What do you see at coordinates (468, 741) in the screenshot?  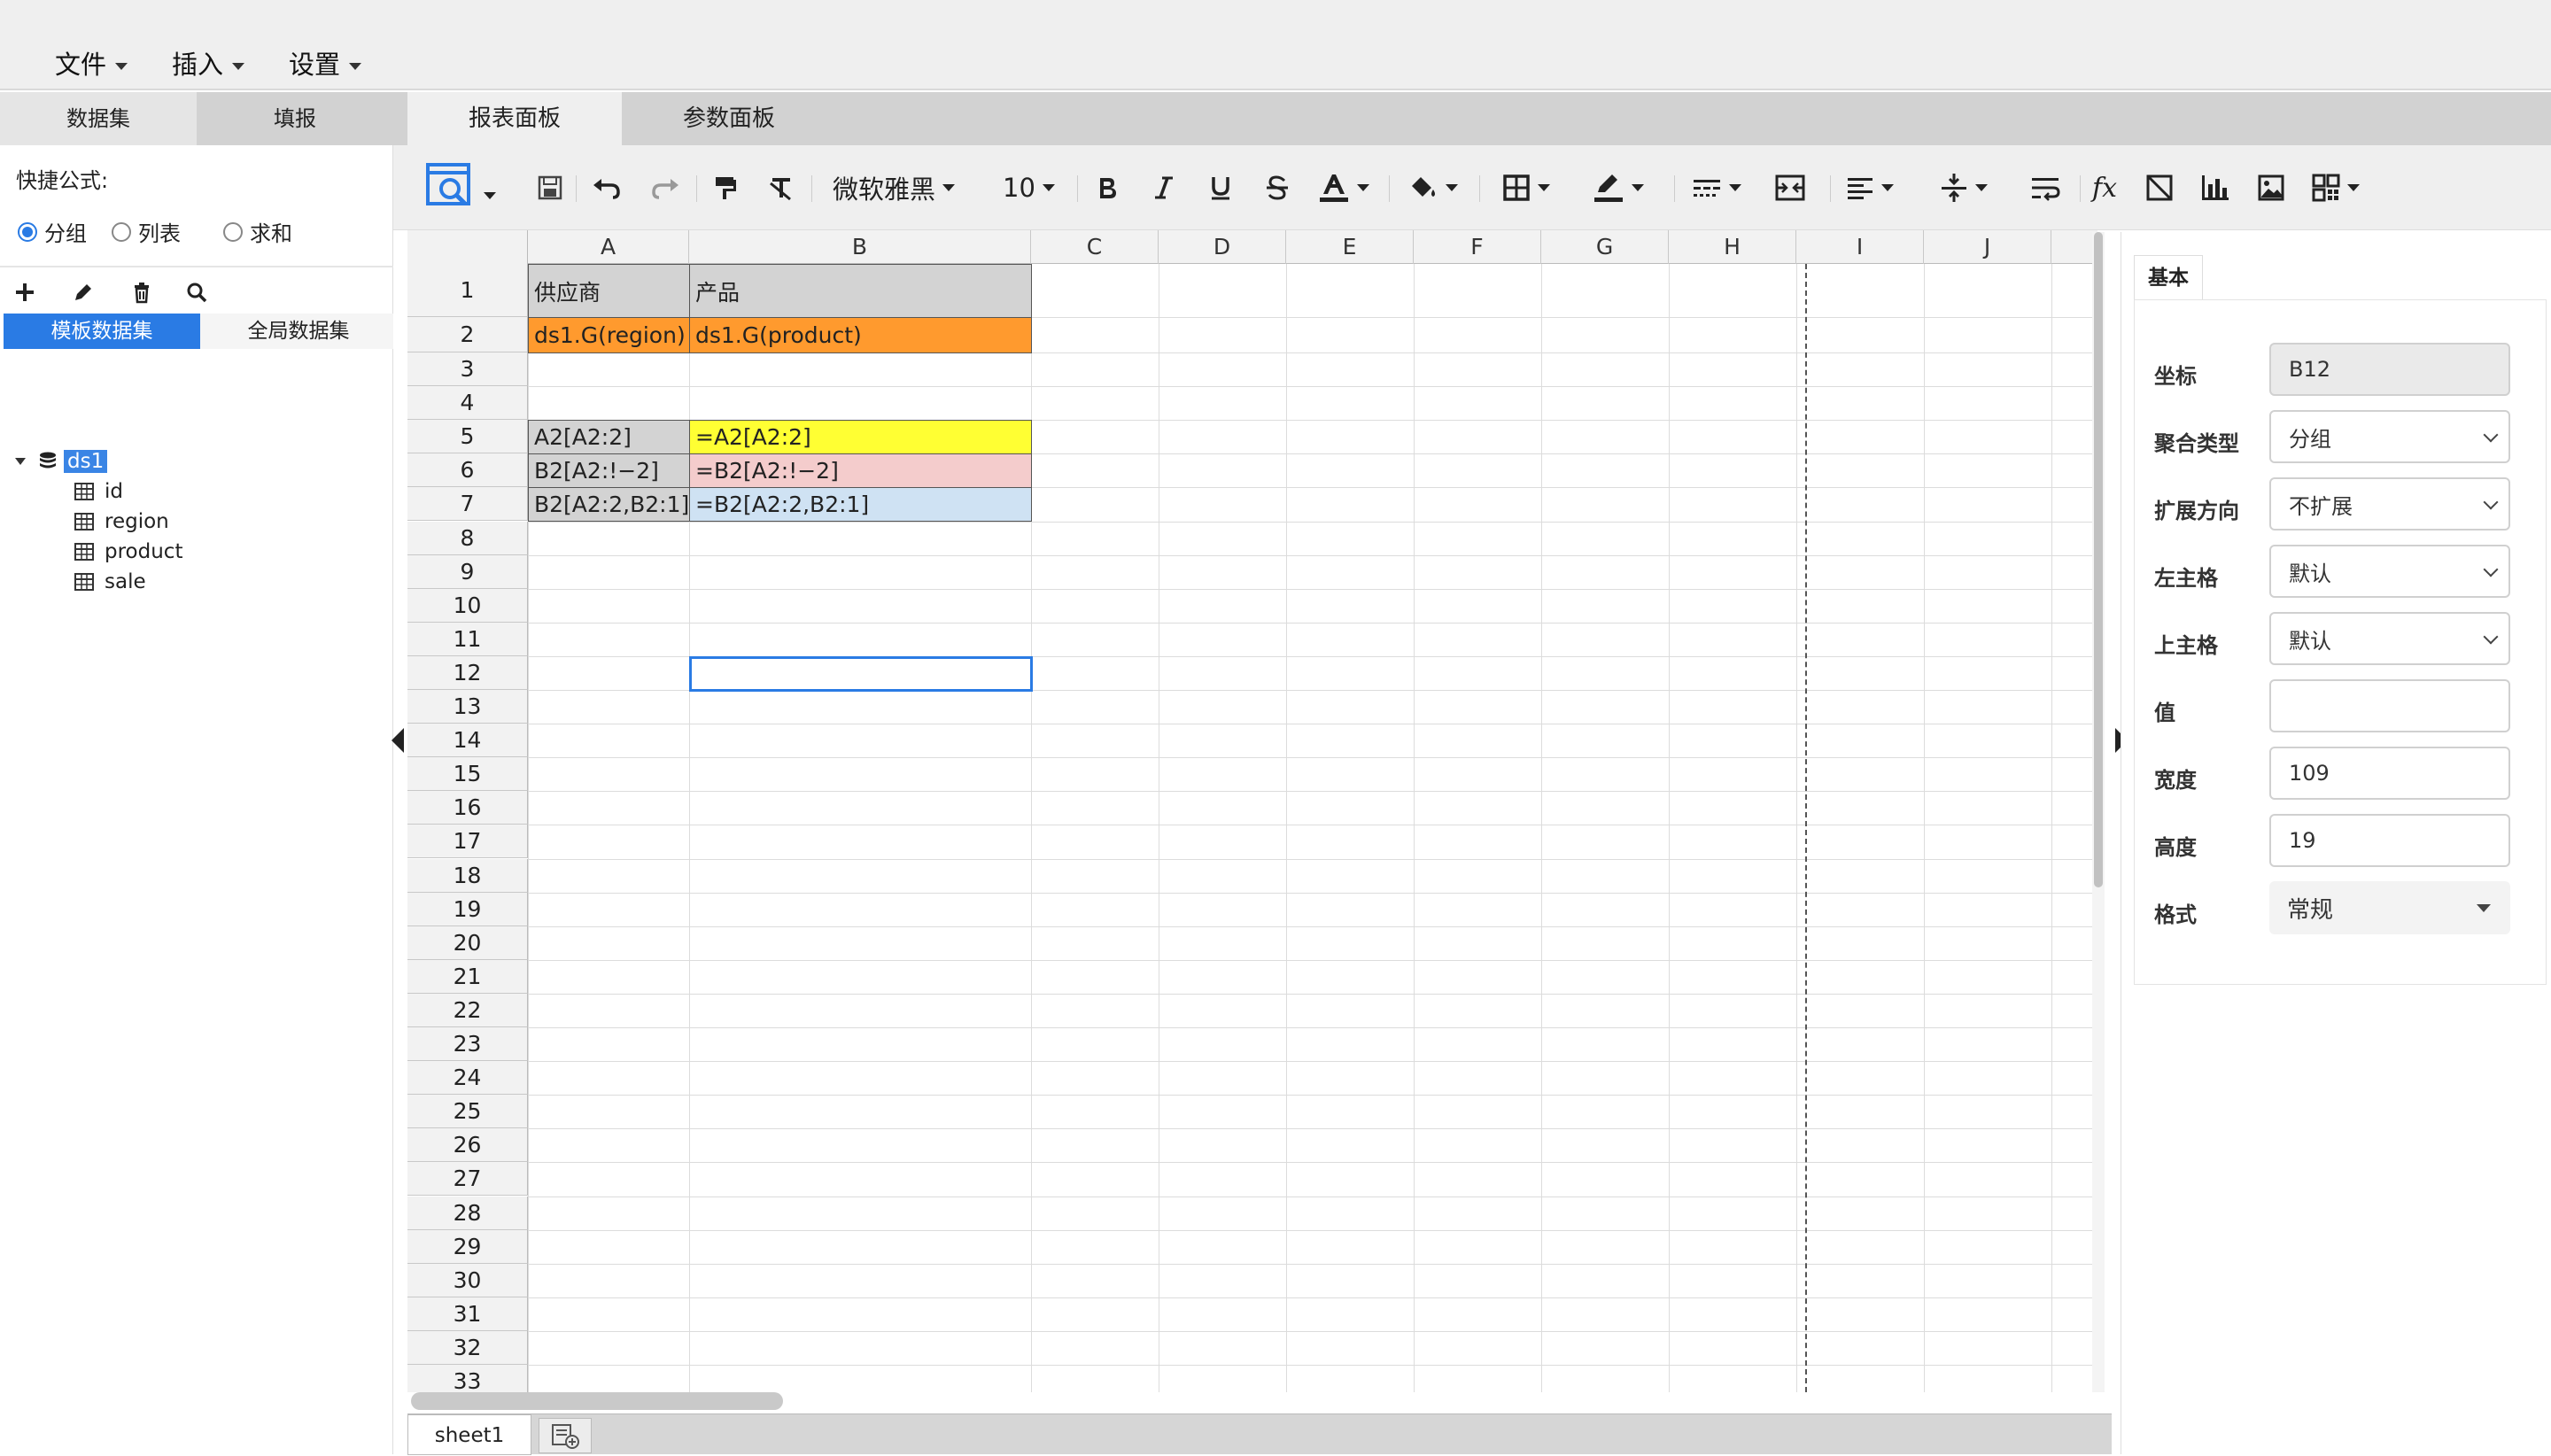 I see `row-header: 14` at bounding box center [468, 741].